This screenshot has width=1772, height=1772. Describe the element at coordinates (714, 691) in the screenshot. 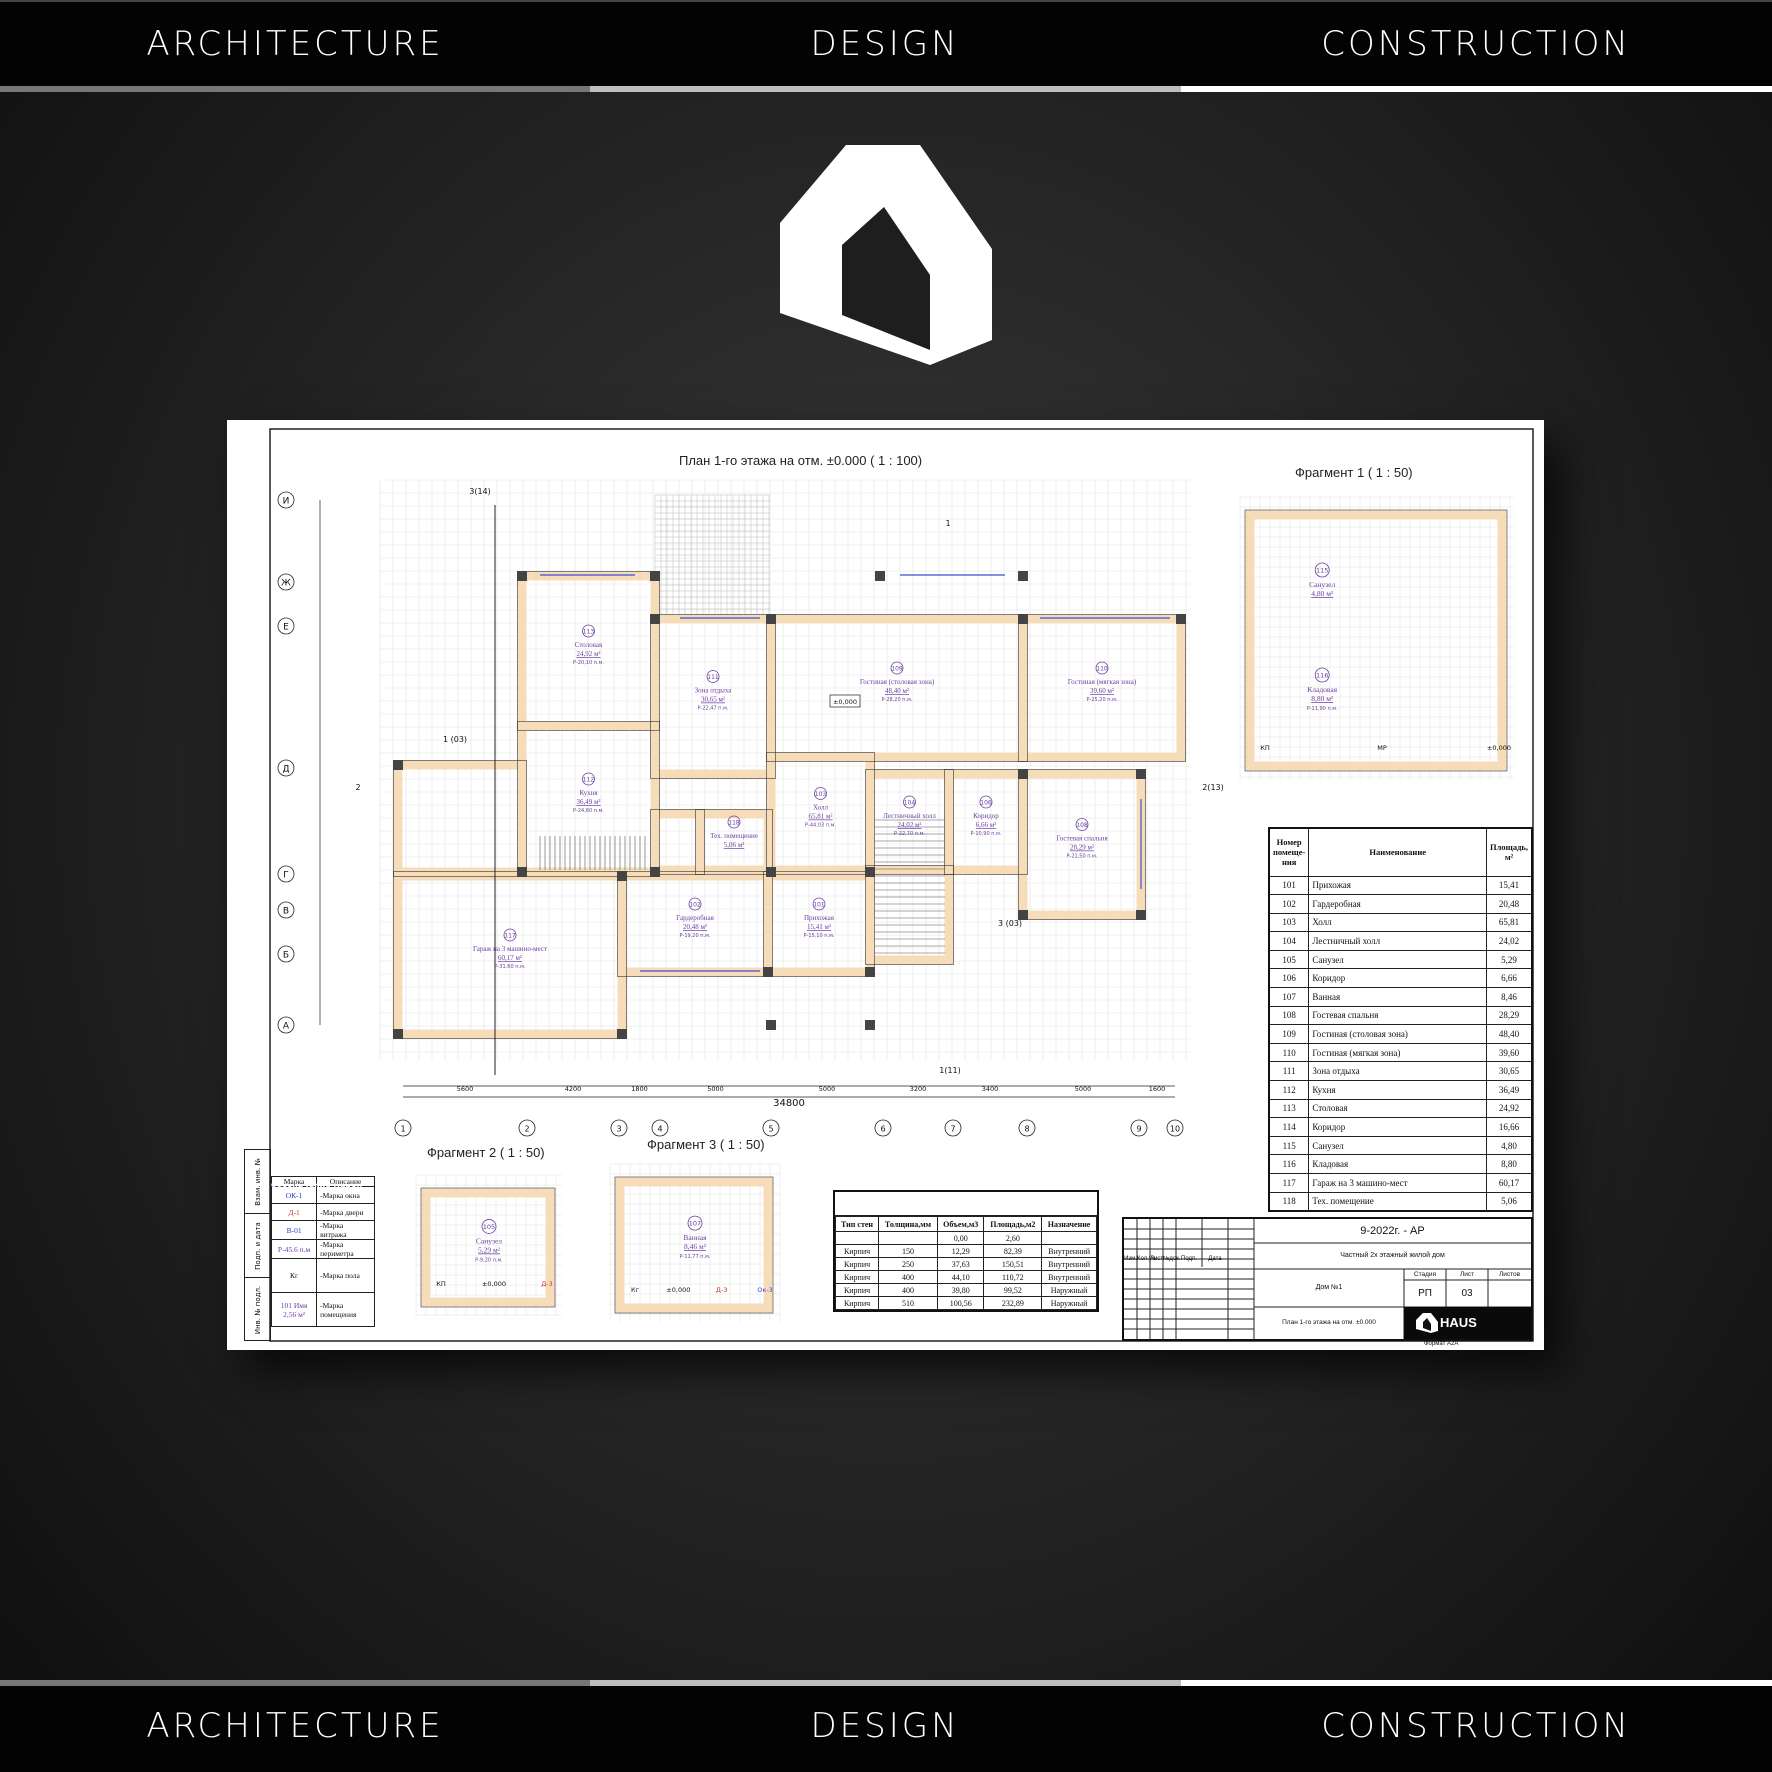

I see `room-name: Зона отдыха` at that location.